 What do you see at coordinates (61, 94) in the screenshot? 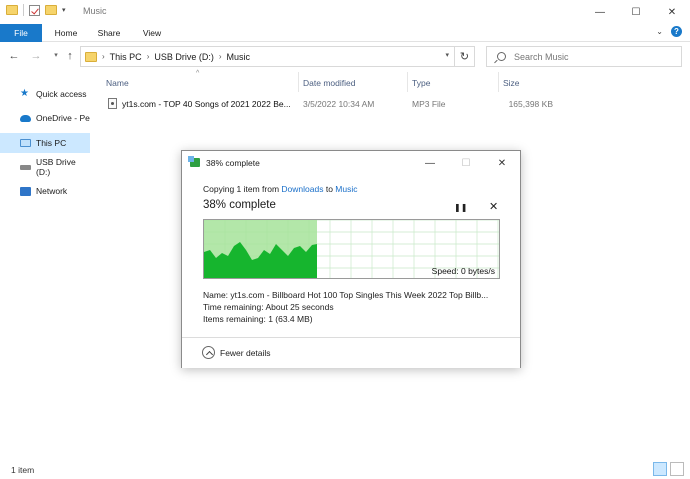
I see `sidebar-item-label: Quick access` at bounding box center [61, 94].